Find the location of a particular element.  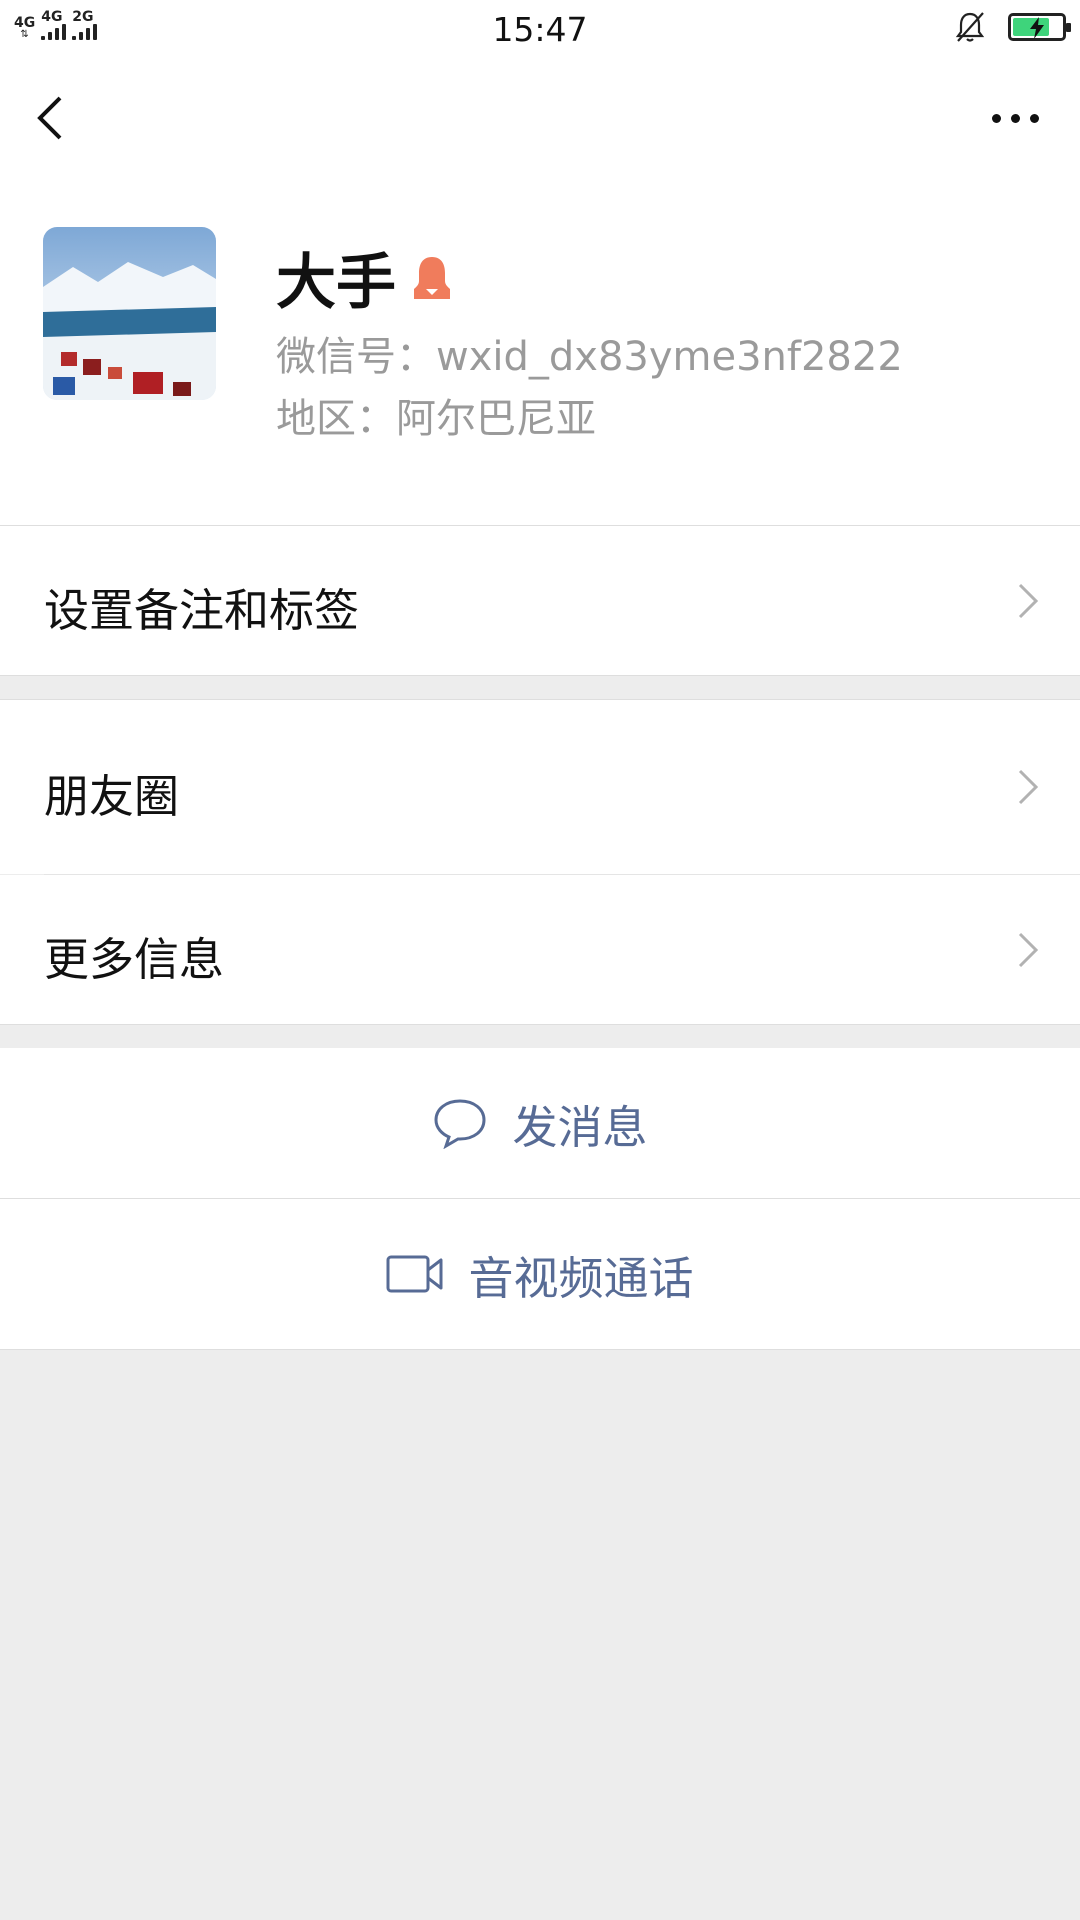

remark-tags-row: 设置备注和标签 is located at coordinates (540, 600).